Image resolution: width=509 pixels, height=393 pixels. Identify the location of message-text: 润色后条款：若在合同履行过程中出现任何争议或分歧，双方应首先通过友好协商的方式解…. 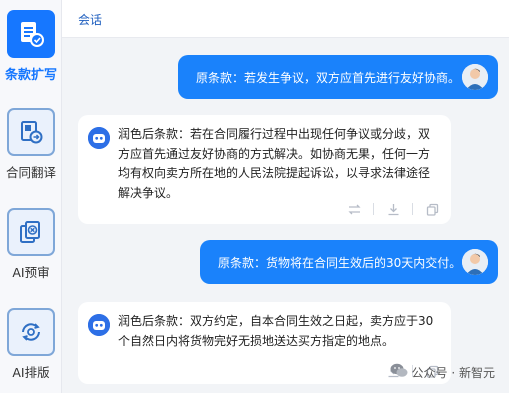
(274, 163).